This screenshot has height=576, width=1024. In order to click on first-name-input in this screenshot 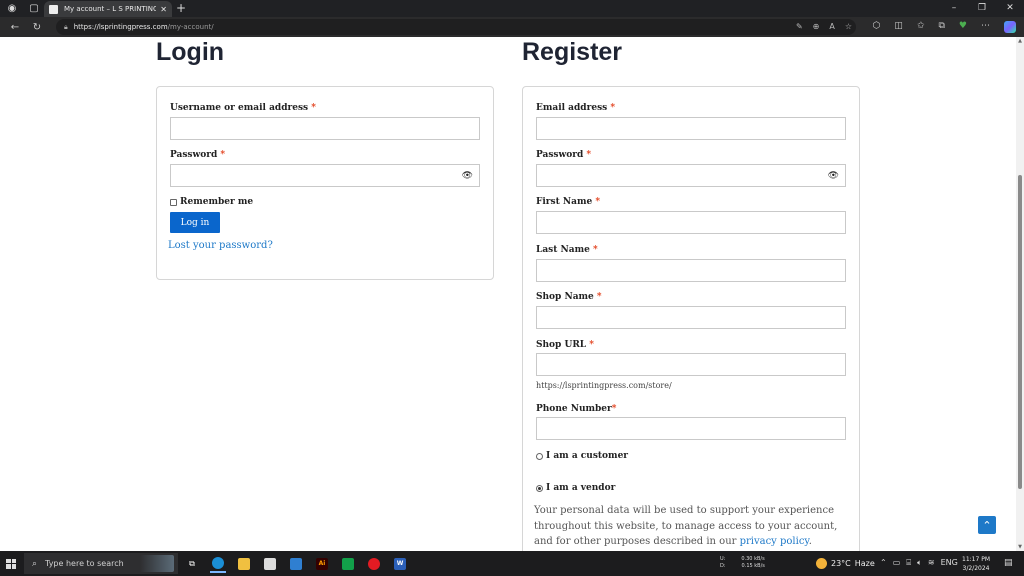, I will do `click(691, 222)`.